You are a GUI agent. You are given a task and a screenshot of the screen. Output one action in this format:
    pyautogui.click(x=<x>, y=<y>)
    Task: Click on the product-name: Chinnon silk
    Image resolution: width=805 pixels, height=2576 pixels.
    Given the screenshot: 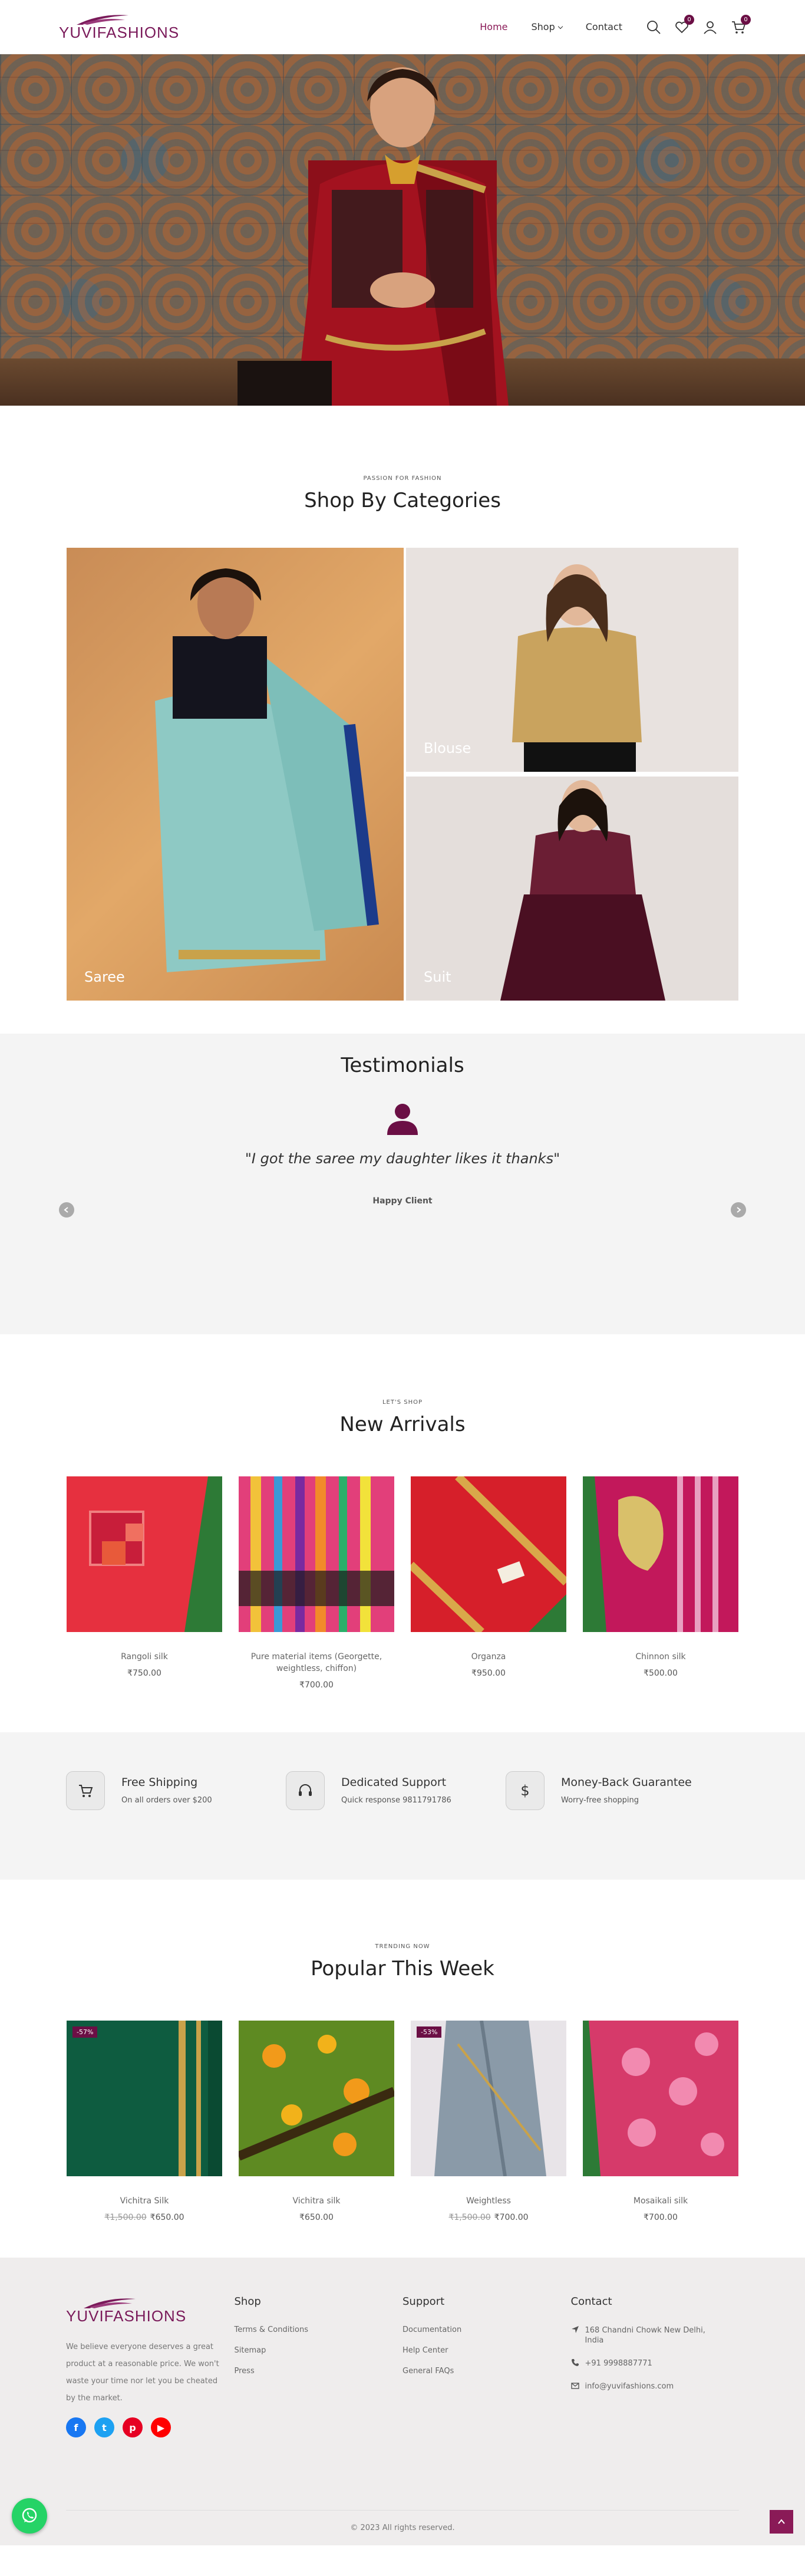 What is the action you would take?
    pyautogui.click(x=660, y=1657)
    